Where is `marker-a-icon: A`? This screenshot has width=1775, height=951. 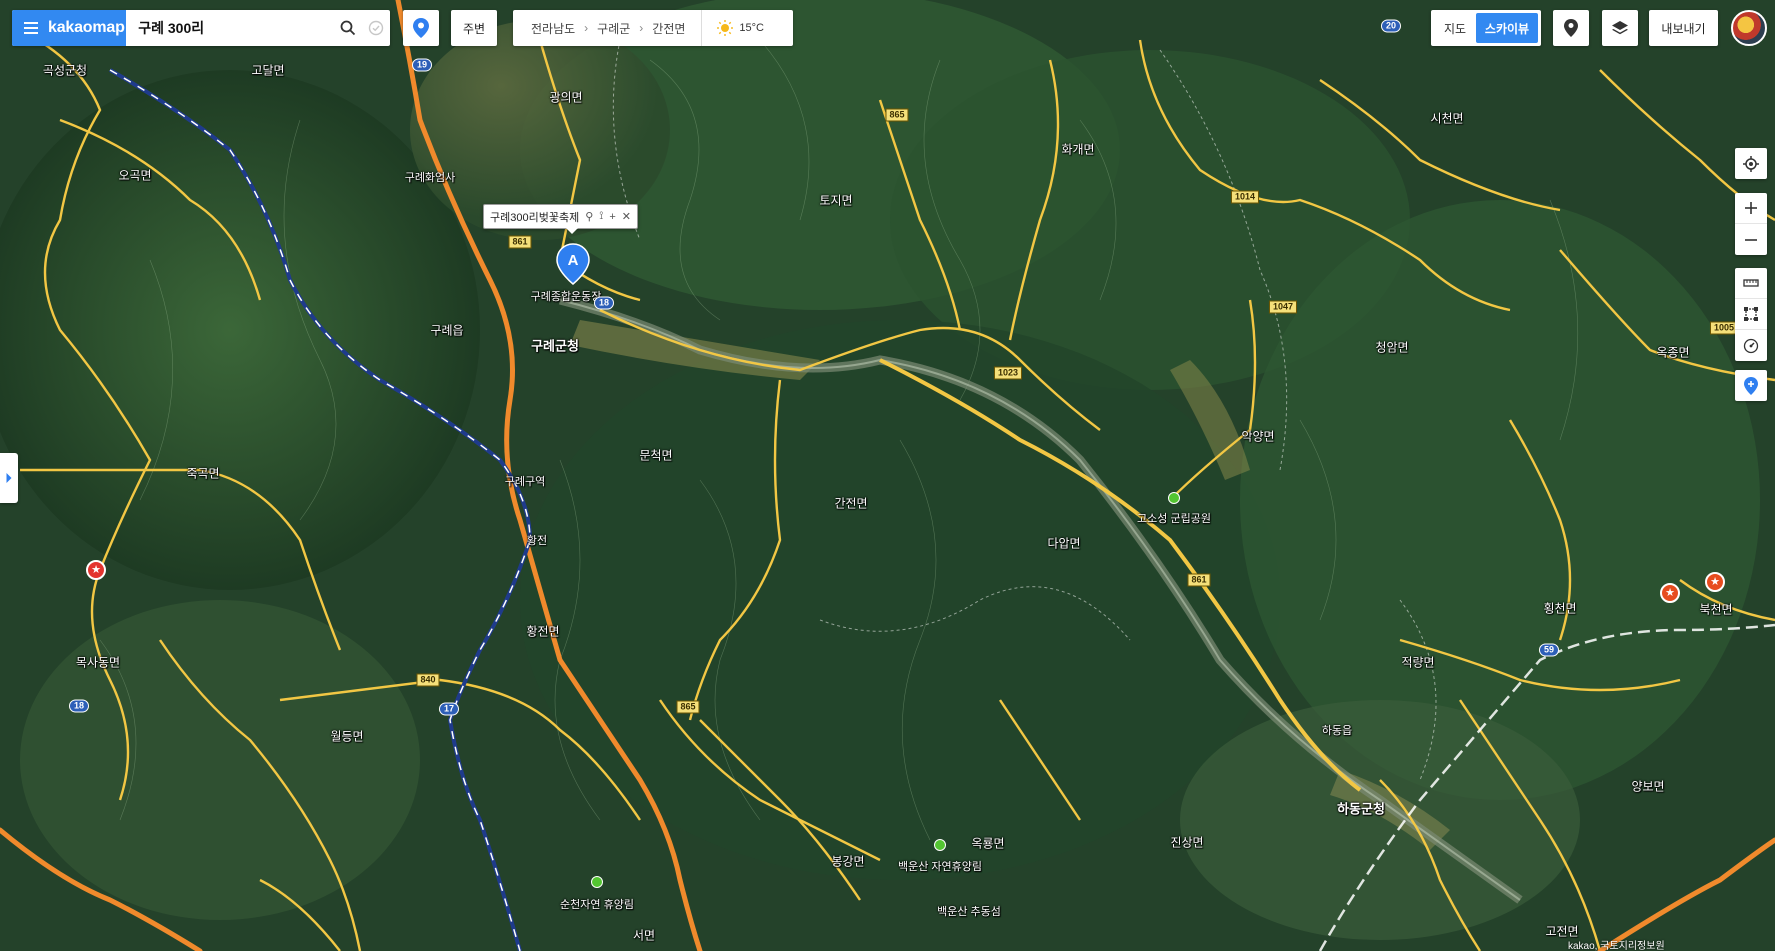
marker-a-icon: A is located at coordinates (573, 264).